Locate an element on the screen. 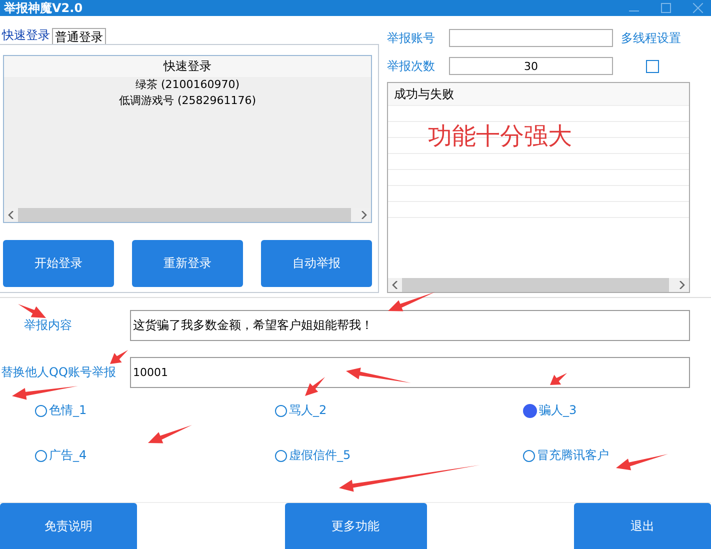  input-field: 10001 is located at coordinates (410, 372).